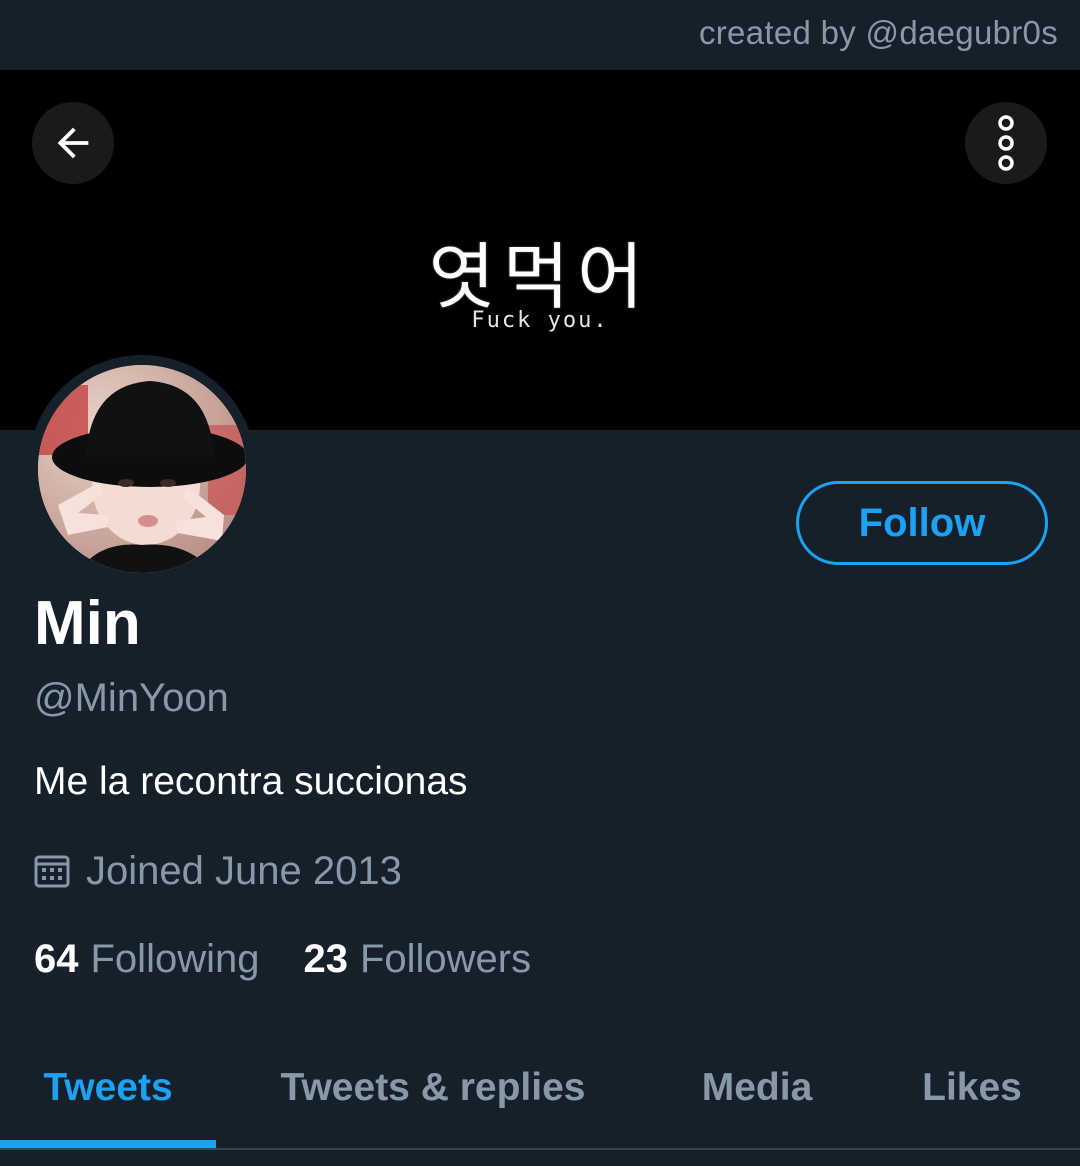 The height and width of the screenshot is (1166, 1080). What do you see at coordinates (540, 35) in the screenshot?
I see `credit-bar: created by @daegubr0s` at bounding box center [540, 35].